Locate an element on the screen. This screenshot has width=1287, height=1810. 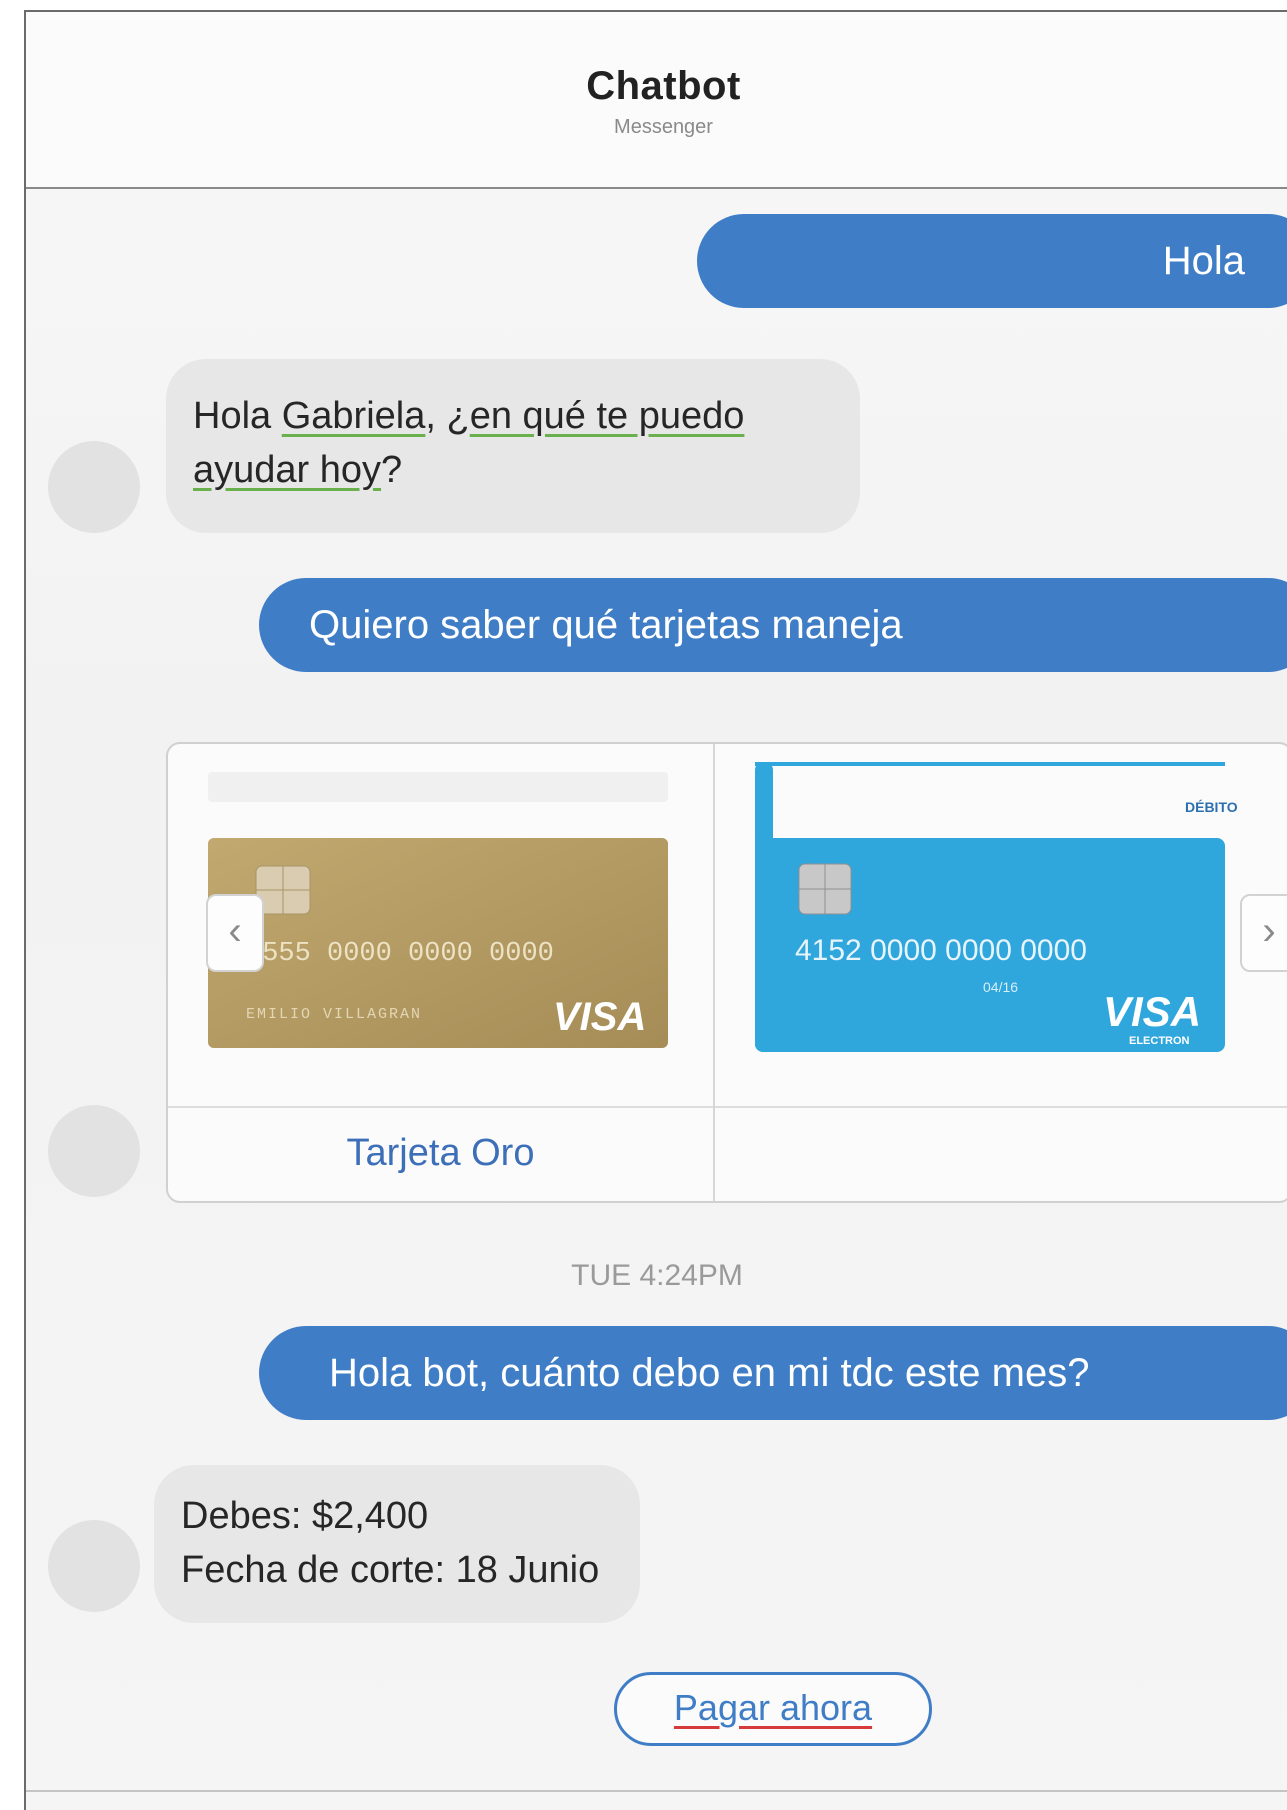
card-holder: EMILIO VILLAGRAN is located at coordinates (334, 1014).